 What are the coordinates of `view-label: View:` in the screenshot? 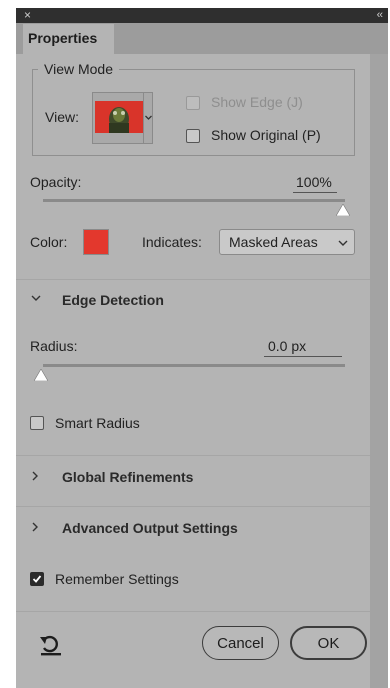 It's located at (62, 117).